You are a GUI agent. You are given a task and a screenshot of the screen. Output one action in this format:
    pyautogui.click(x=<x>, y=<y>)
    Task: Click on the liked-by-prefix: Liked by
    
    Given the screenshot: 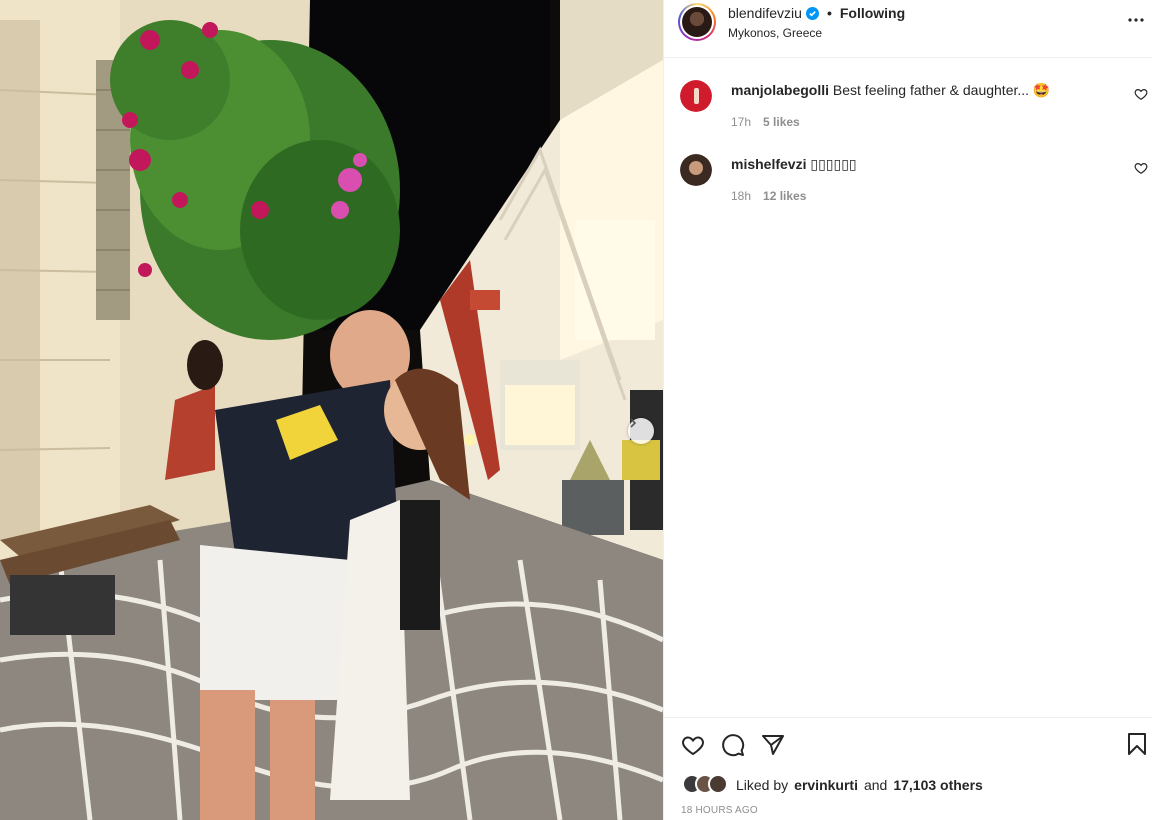 What is the action you would take?
    pyautogui.click(x=762, y=785)
    